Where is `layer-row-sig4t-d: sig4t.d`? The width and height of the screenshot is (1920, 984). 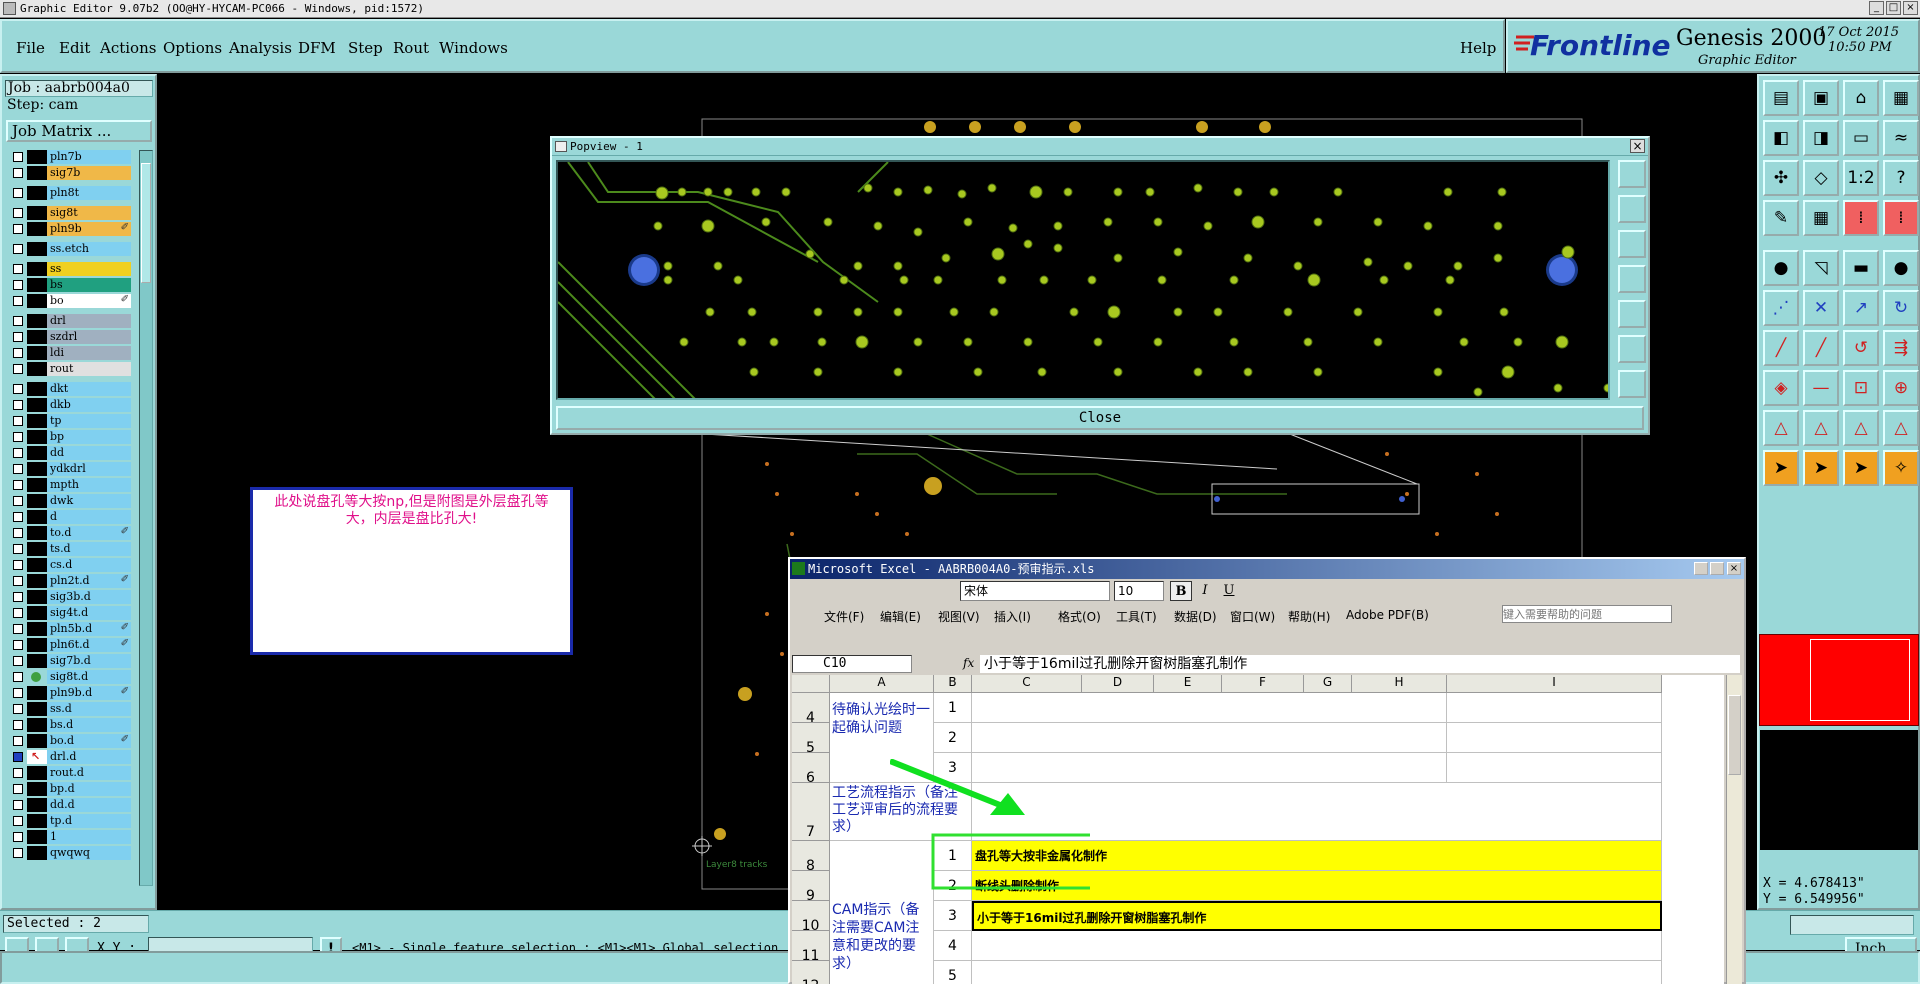 layer-row-sig4t-d: sig4t.d is located at coordinates (70, 613).